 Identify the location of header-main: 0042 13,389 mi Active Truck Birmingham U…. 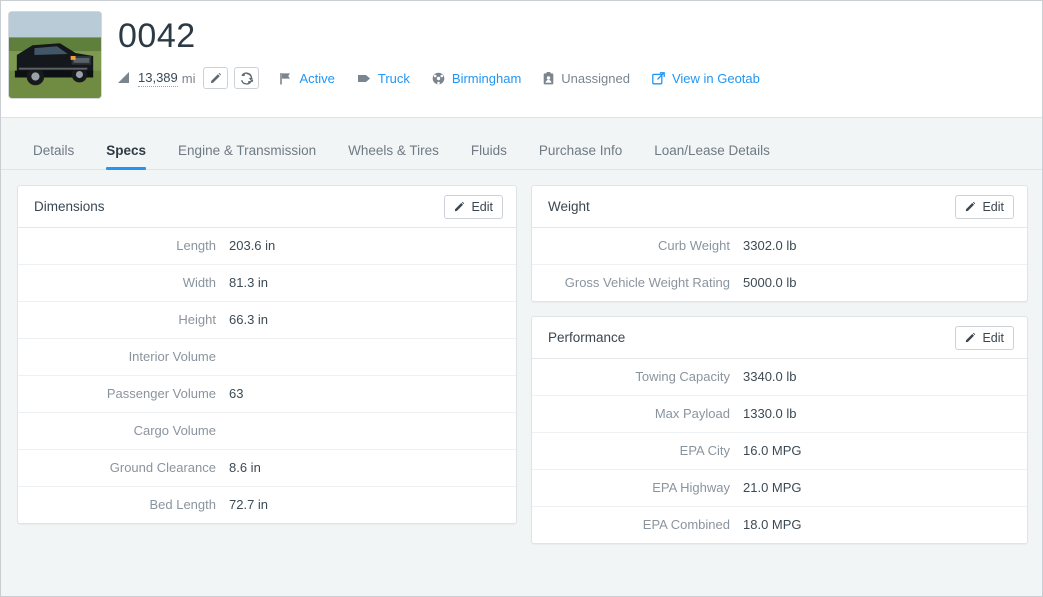
(450, 50).